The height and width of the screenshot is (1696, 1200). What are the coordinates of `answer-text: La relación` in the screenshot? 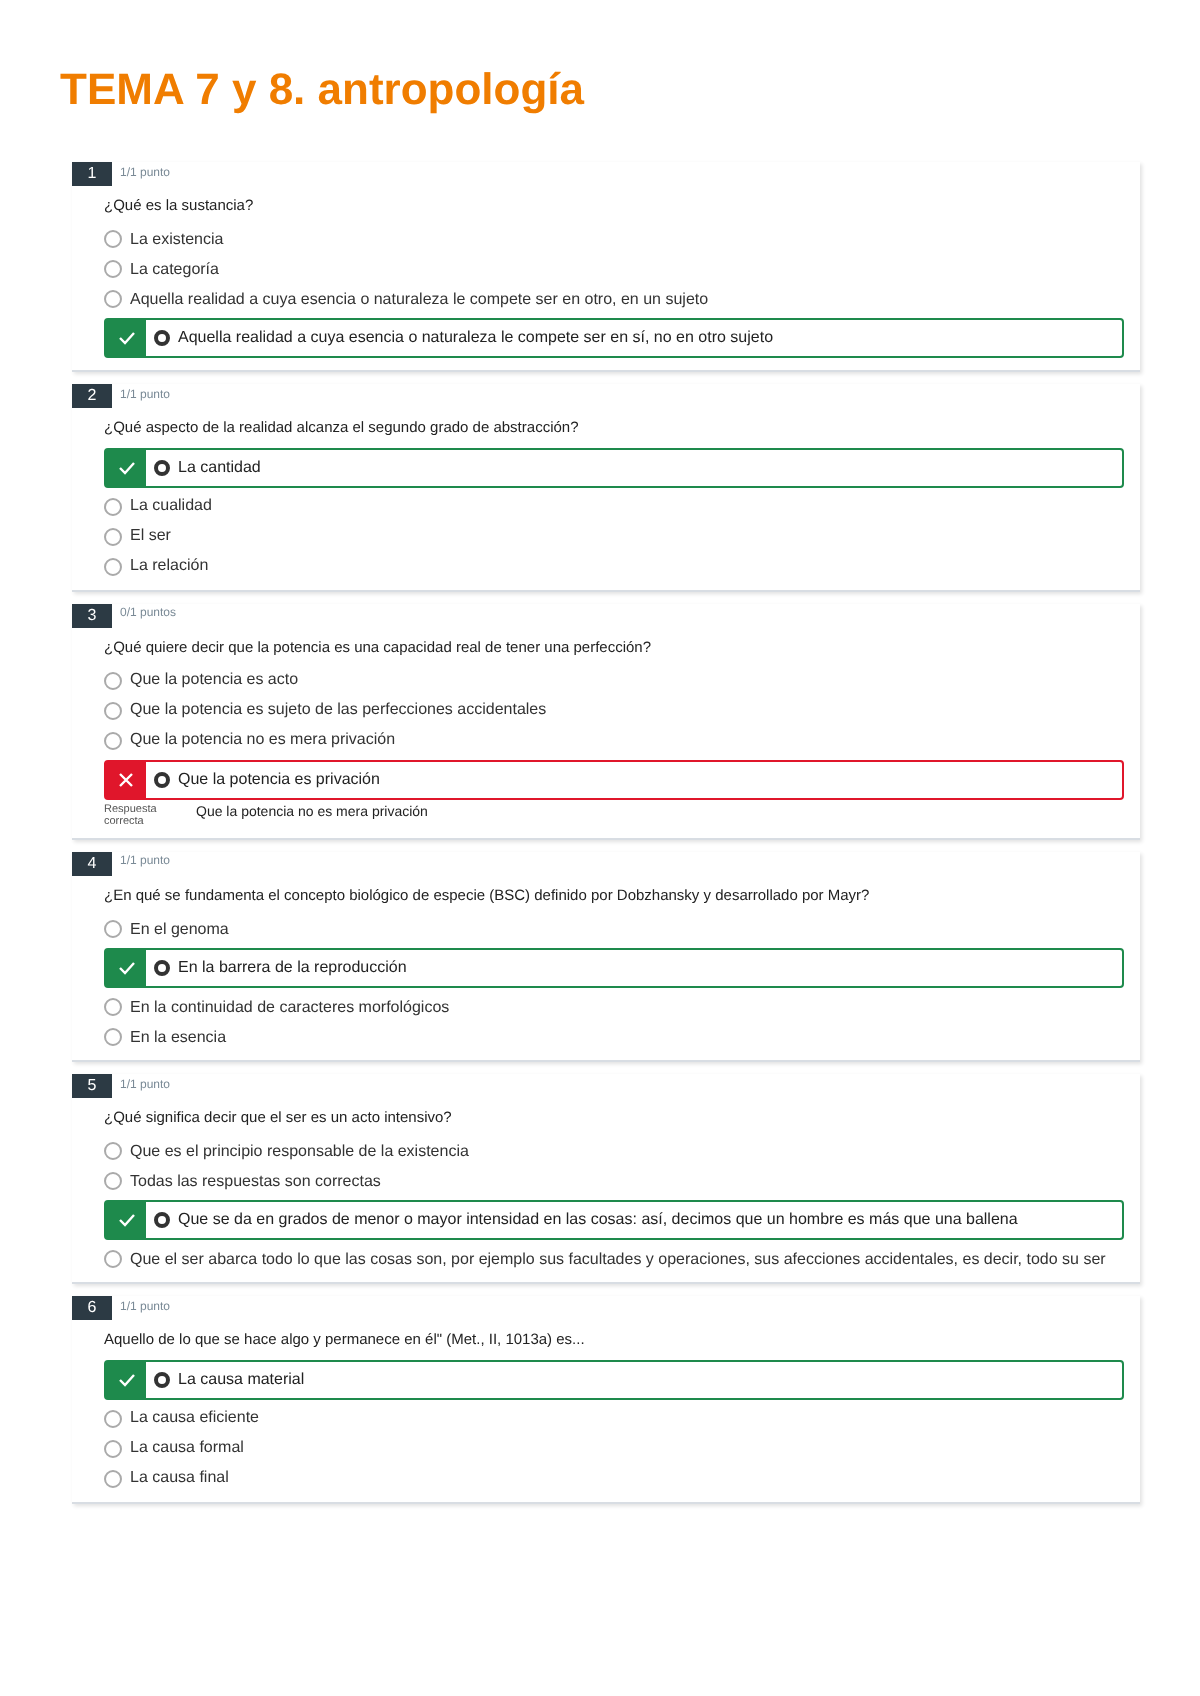 It's located at (169, 566).